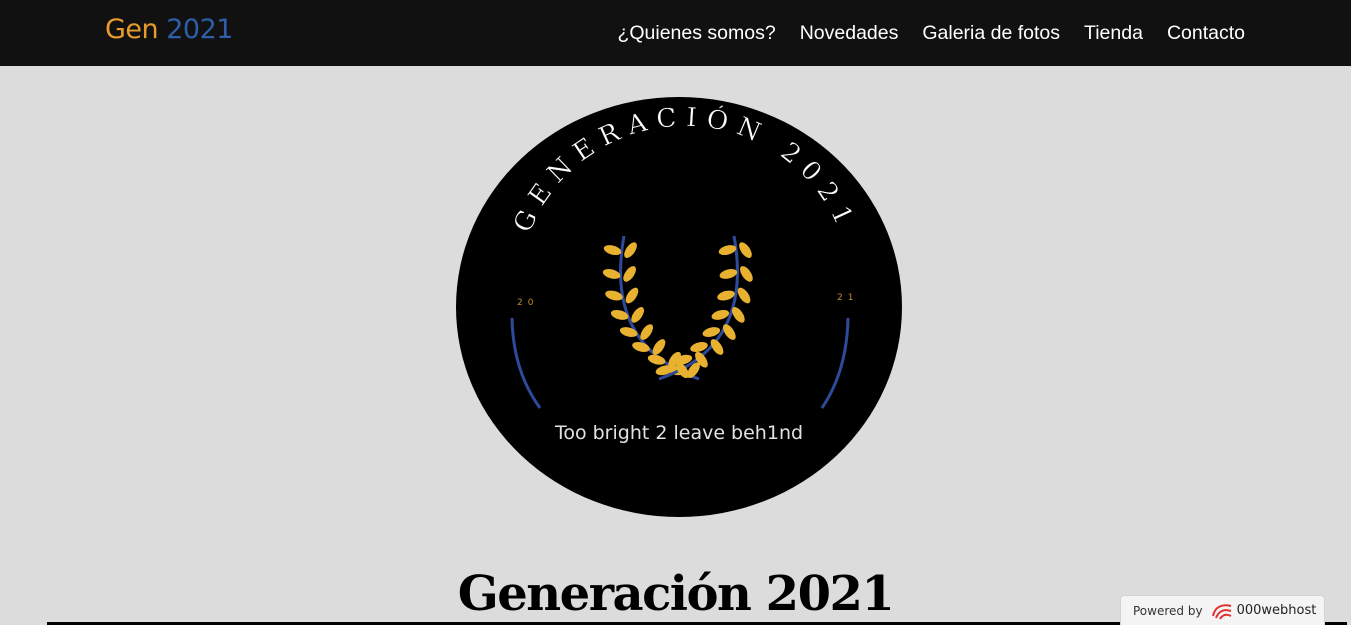 The image size is (1351, 625). Describe the element at coordinates (678, 433) in the screenshot. I see `logo-tagline: Too bright 2 leave beh1nd` at that location.